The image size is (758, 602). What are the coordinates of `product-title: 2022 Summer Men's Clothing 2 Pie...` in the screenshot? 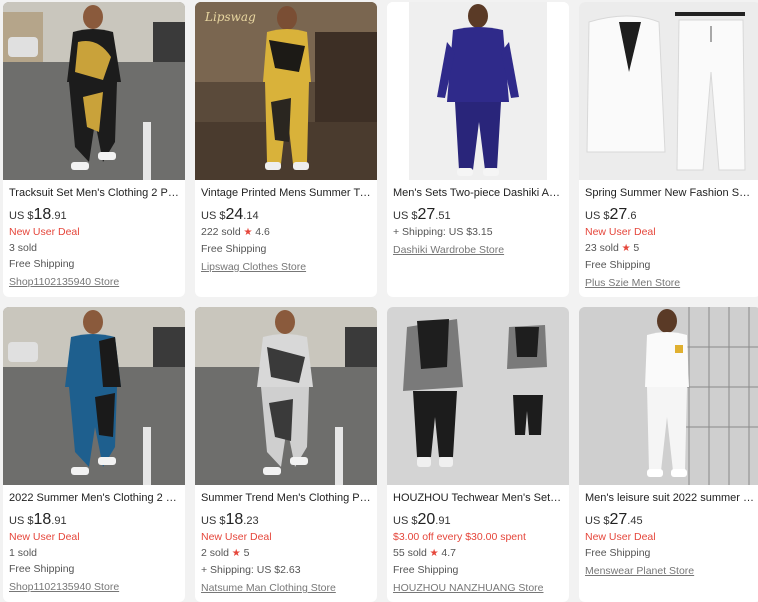 It's located at (94, 498).